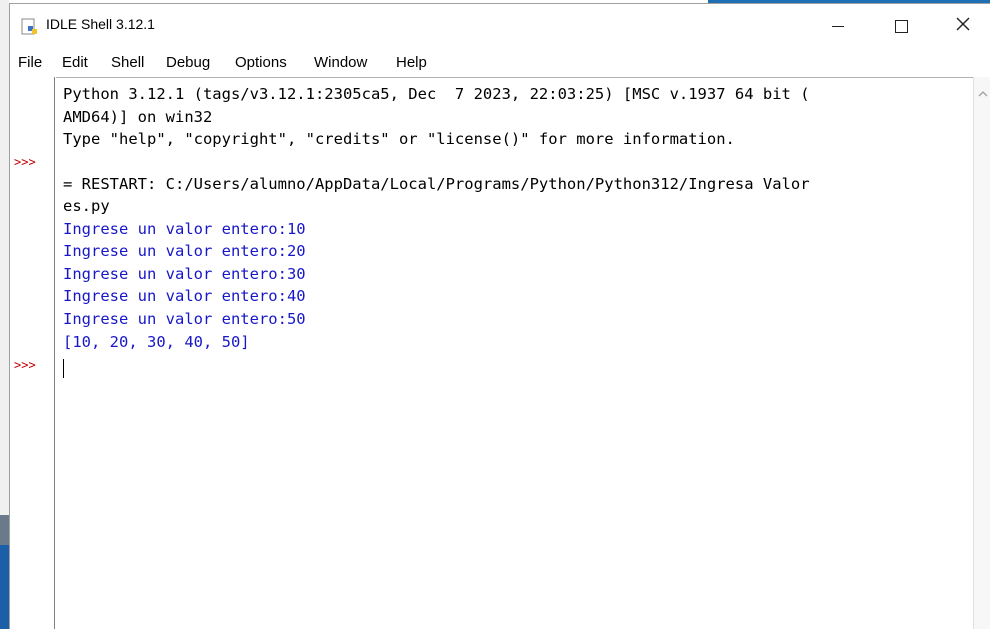 The height and width of the screenshot is (629, 990). What do you see at coordinates (4, 530) in the screenshot?
I see `desktop-background-left-gray` at bounding box center [4, 530].